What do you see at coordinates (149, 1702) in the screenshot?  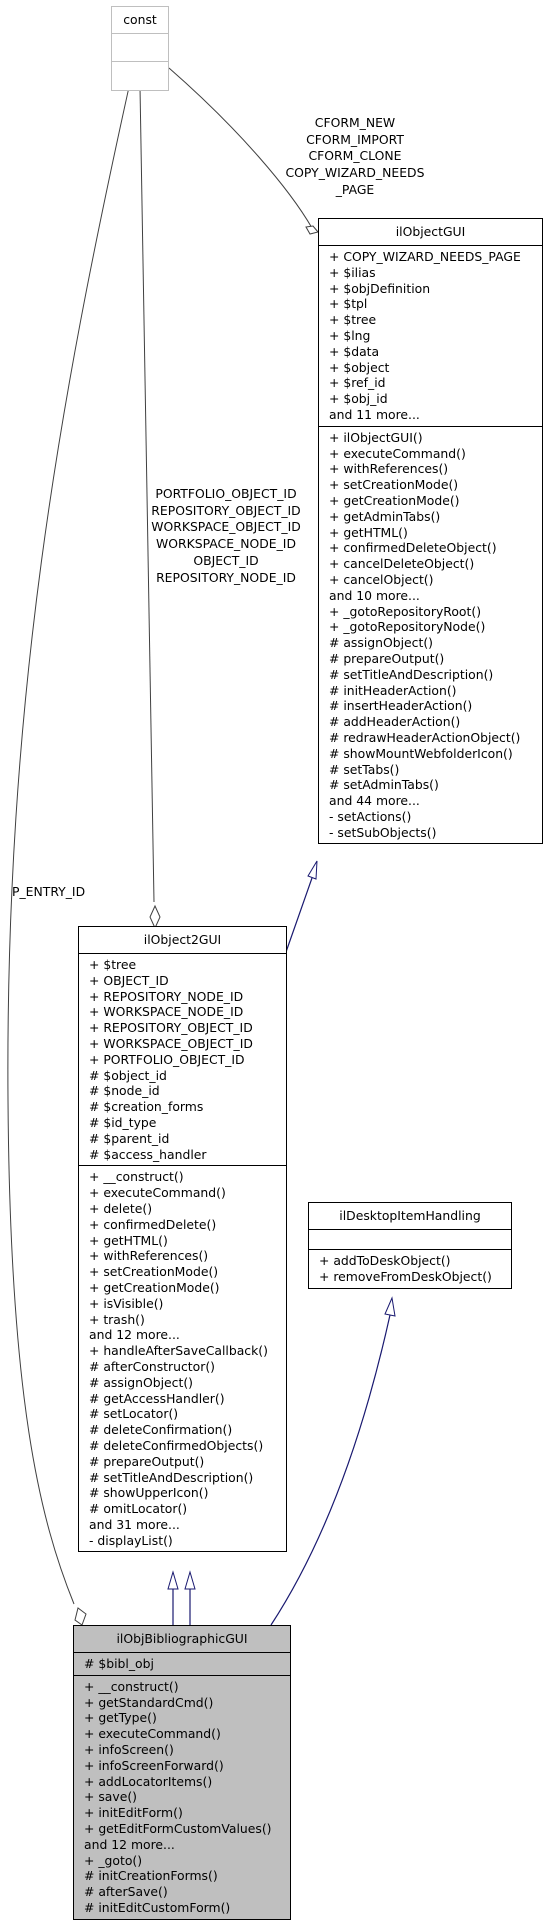 I see `class-method: + getStandardCmd()` at bounding box center [149, 1702].